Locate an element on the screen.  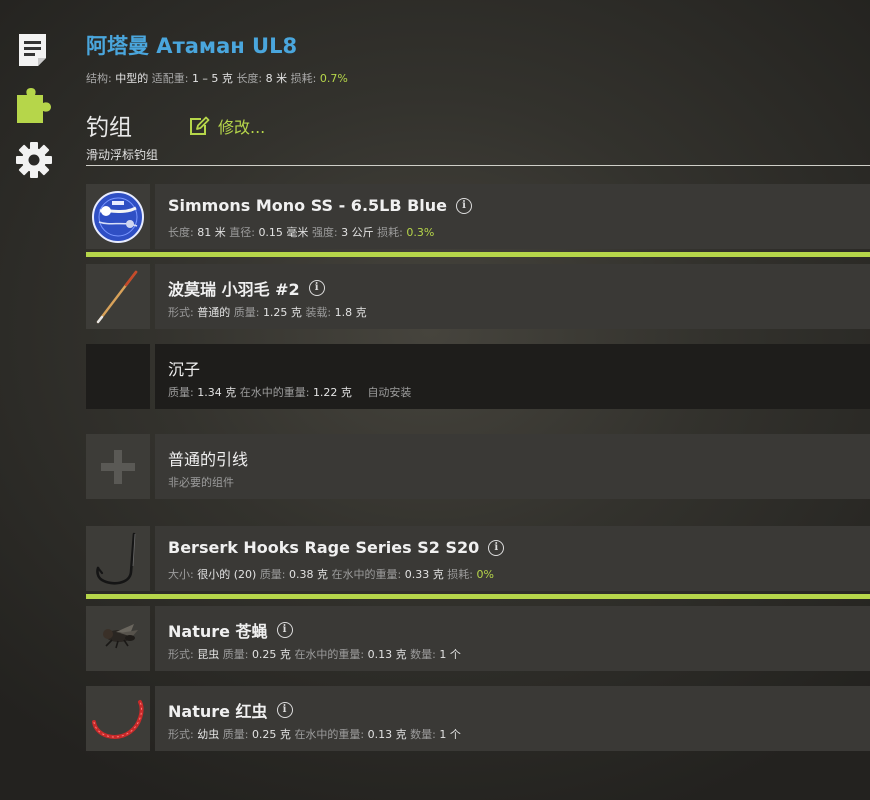
hook-water-value: 0.33 克 is located at coordinates (424, 574).